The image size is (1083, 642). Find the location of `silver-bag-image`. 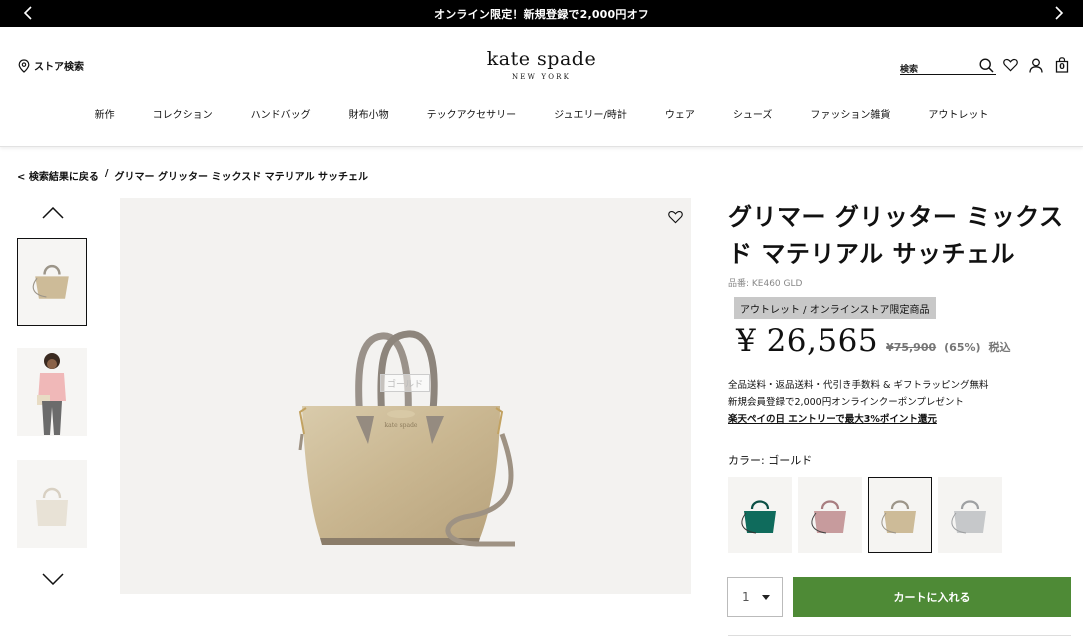

silver-bag-image is located at coordinates (968, 517).